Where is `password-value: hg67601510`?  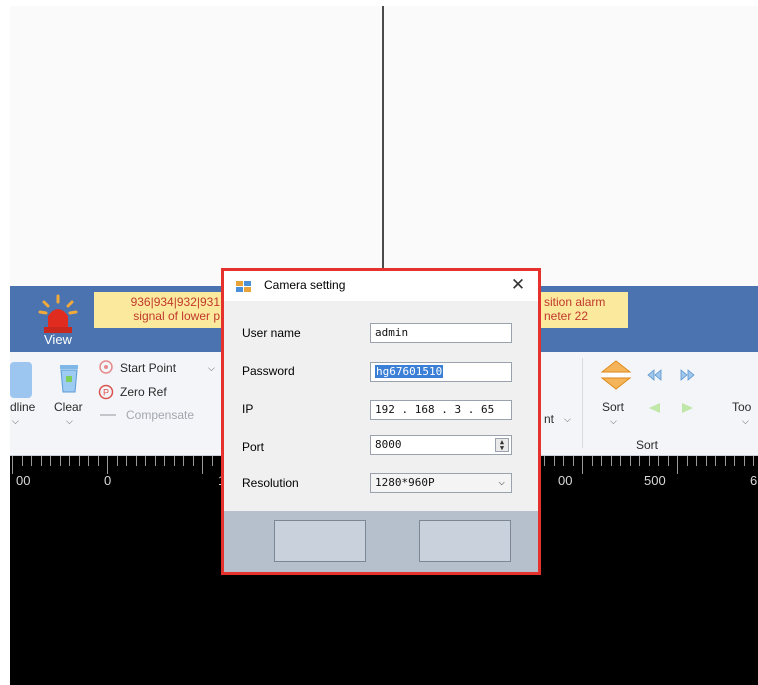
password-value: hg67601510 is located at coordinates (409, 371).